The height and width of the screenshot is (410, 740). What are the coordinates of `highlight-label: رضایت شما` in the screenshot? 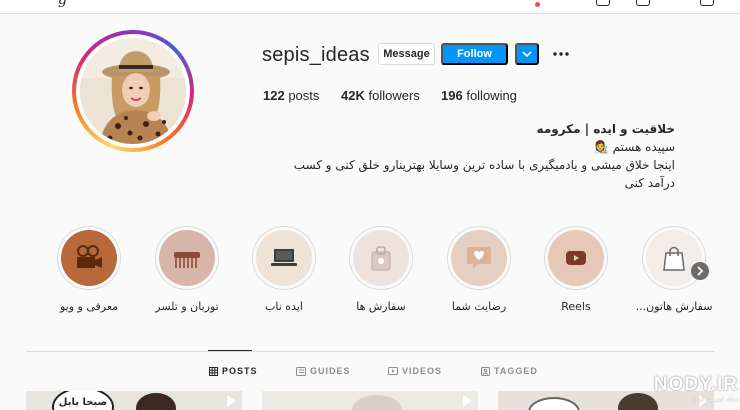 It's located at (479, 306).